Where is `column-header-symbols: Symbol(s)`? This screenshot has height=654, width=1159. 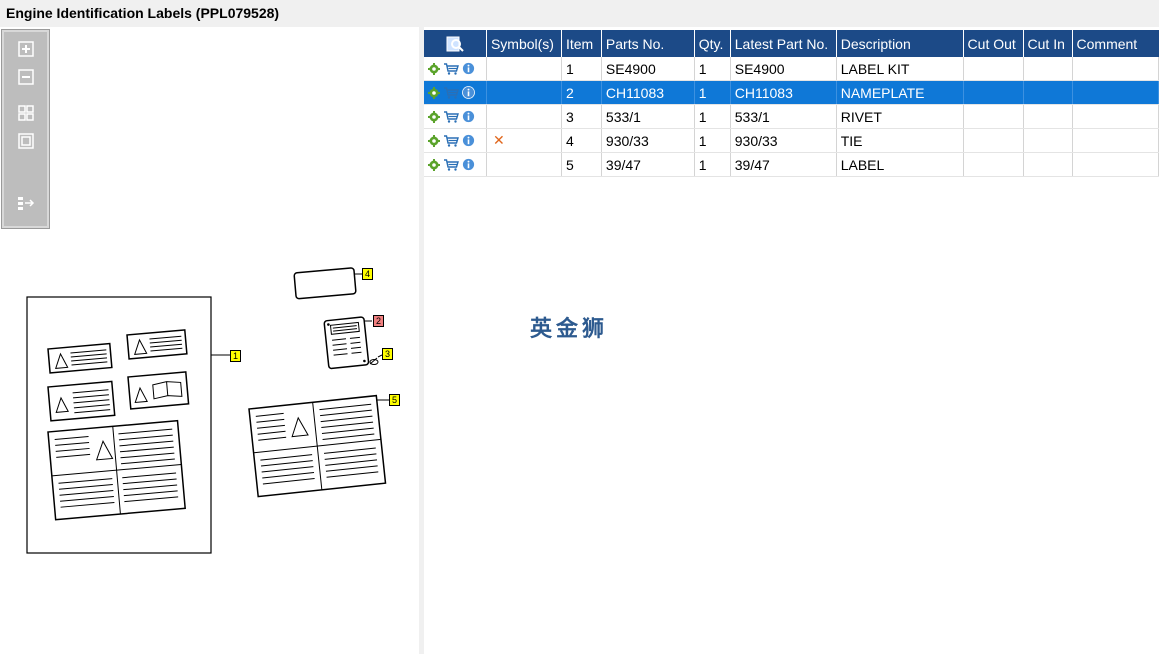
column-header-symbols: Symbol(s) is located at coordinates (524, 43).